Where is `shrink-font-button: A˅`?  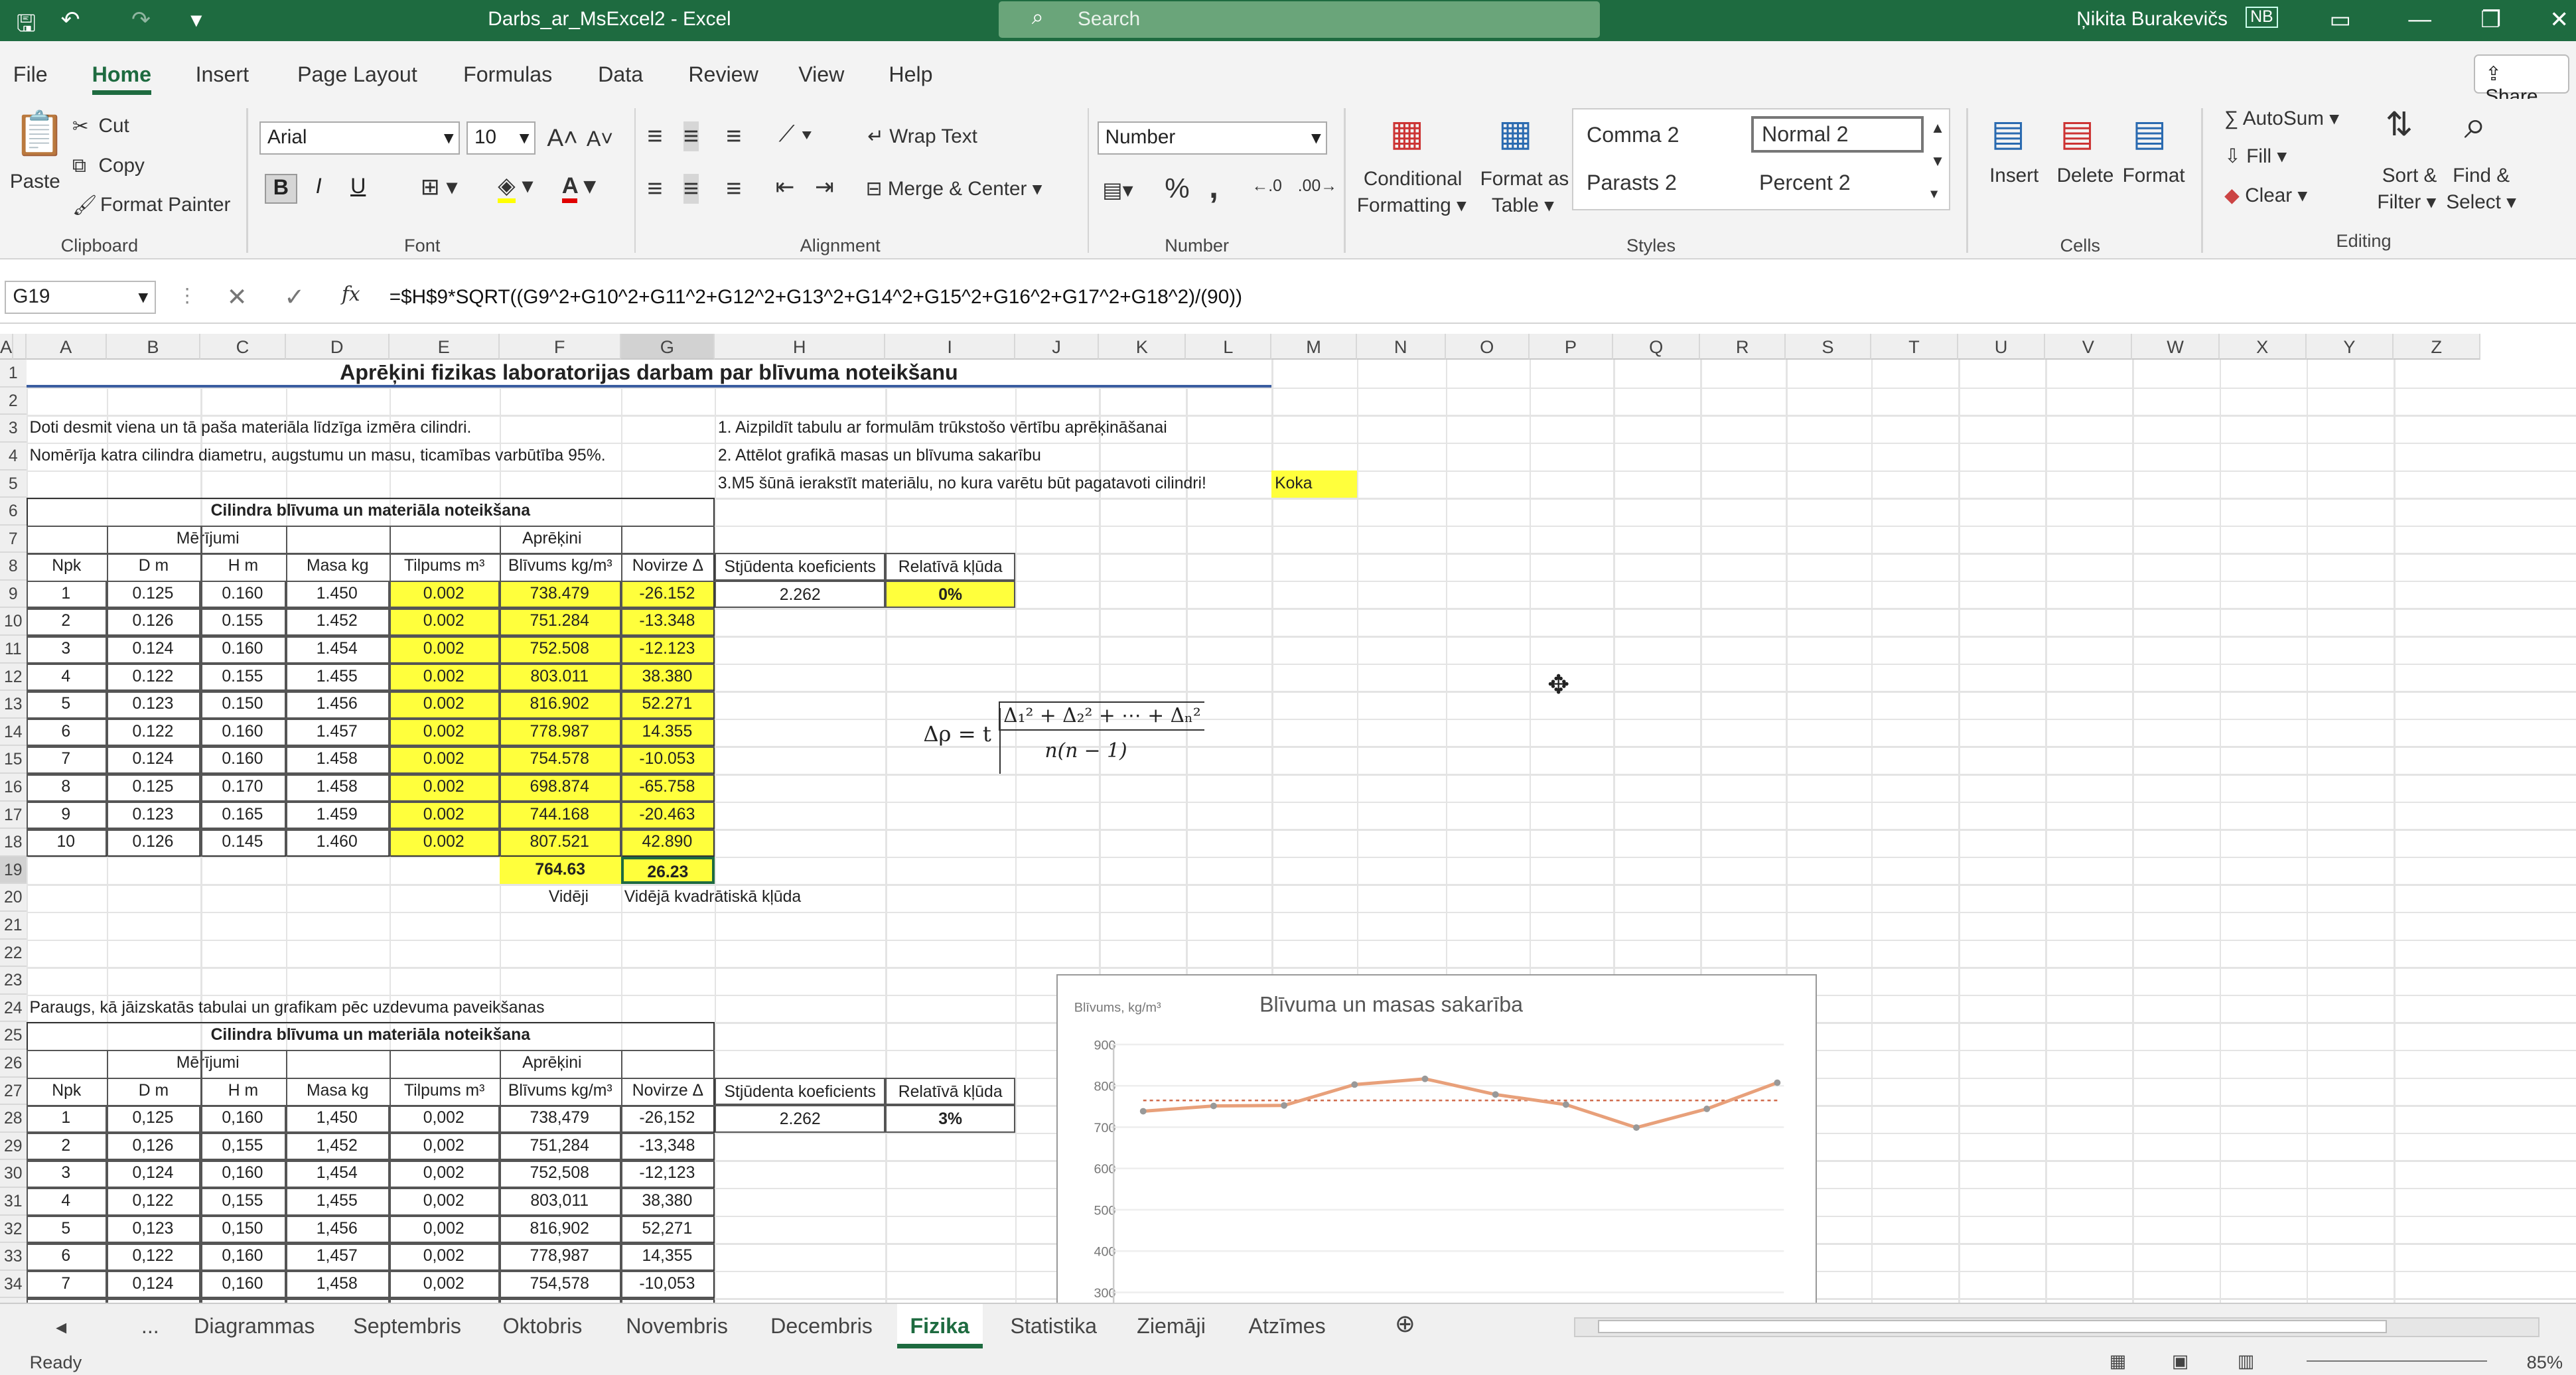
shrink-font-button: A˅ is located at coordinates (600, 139).